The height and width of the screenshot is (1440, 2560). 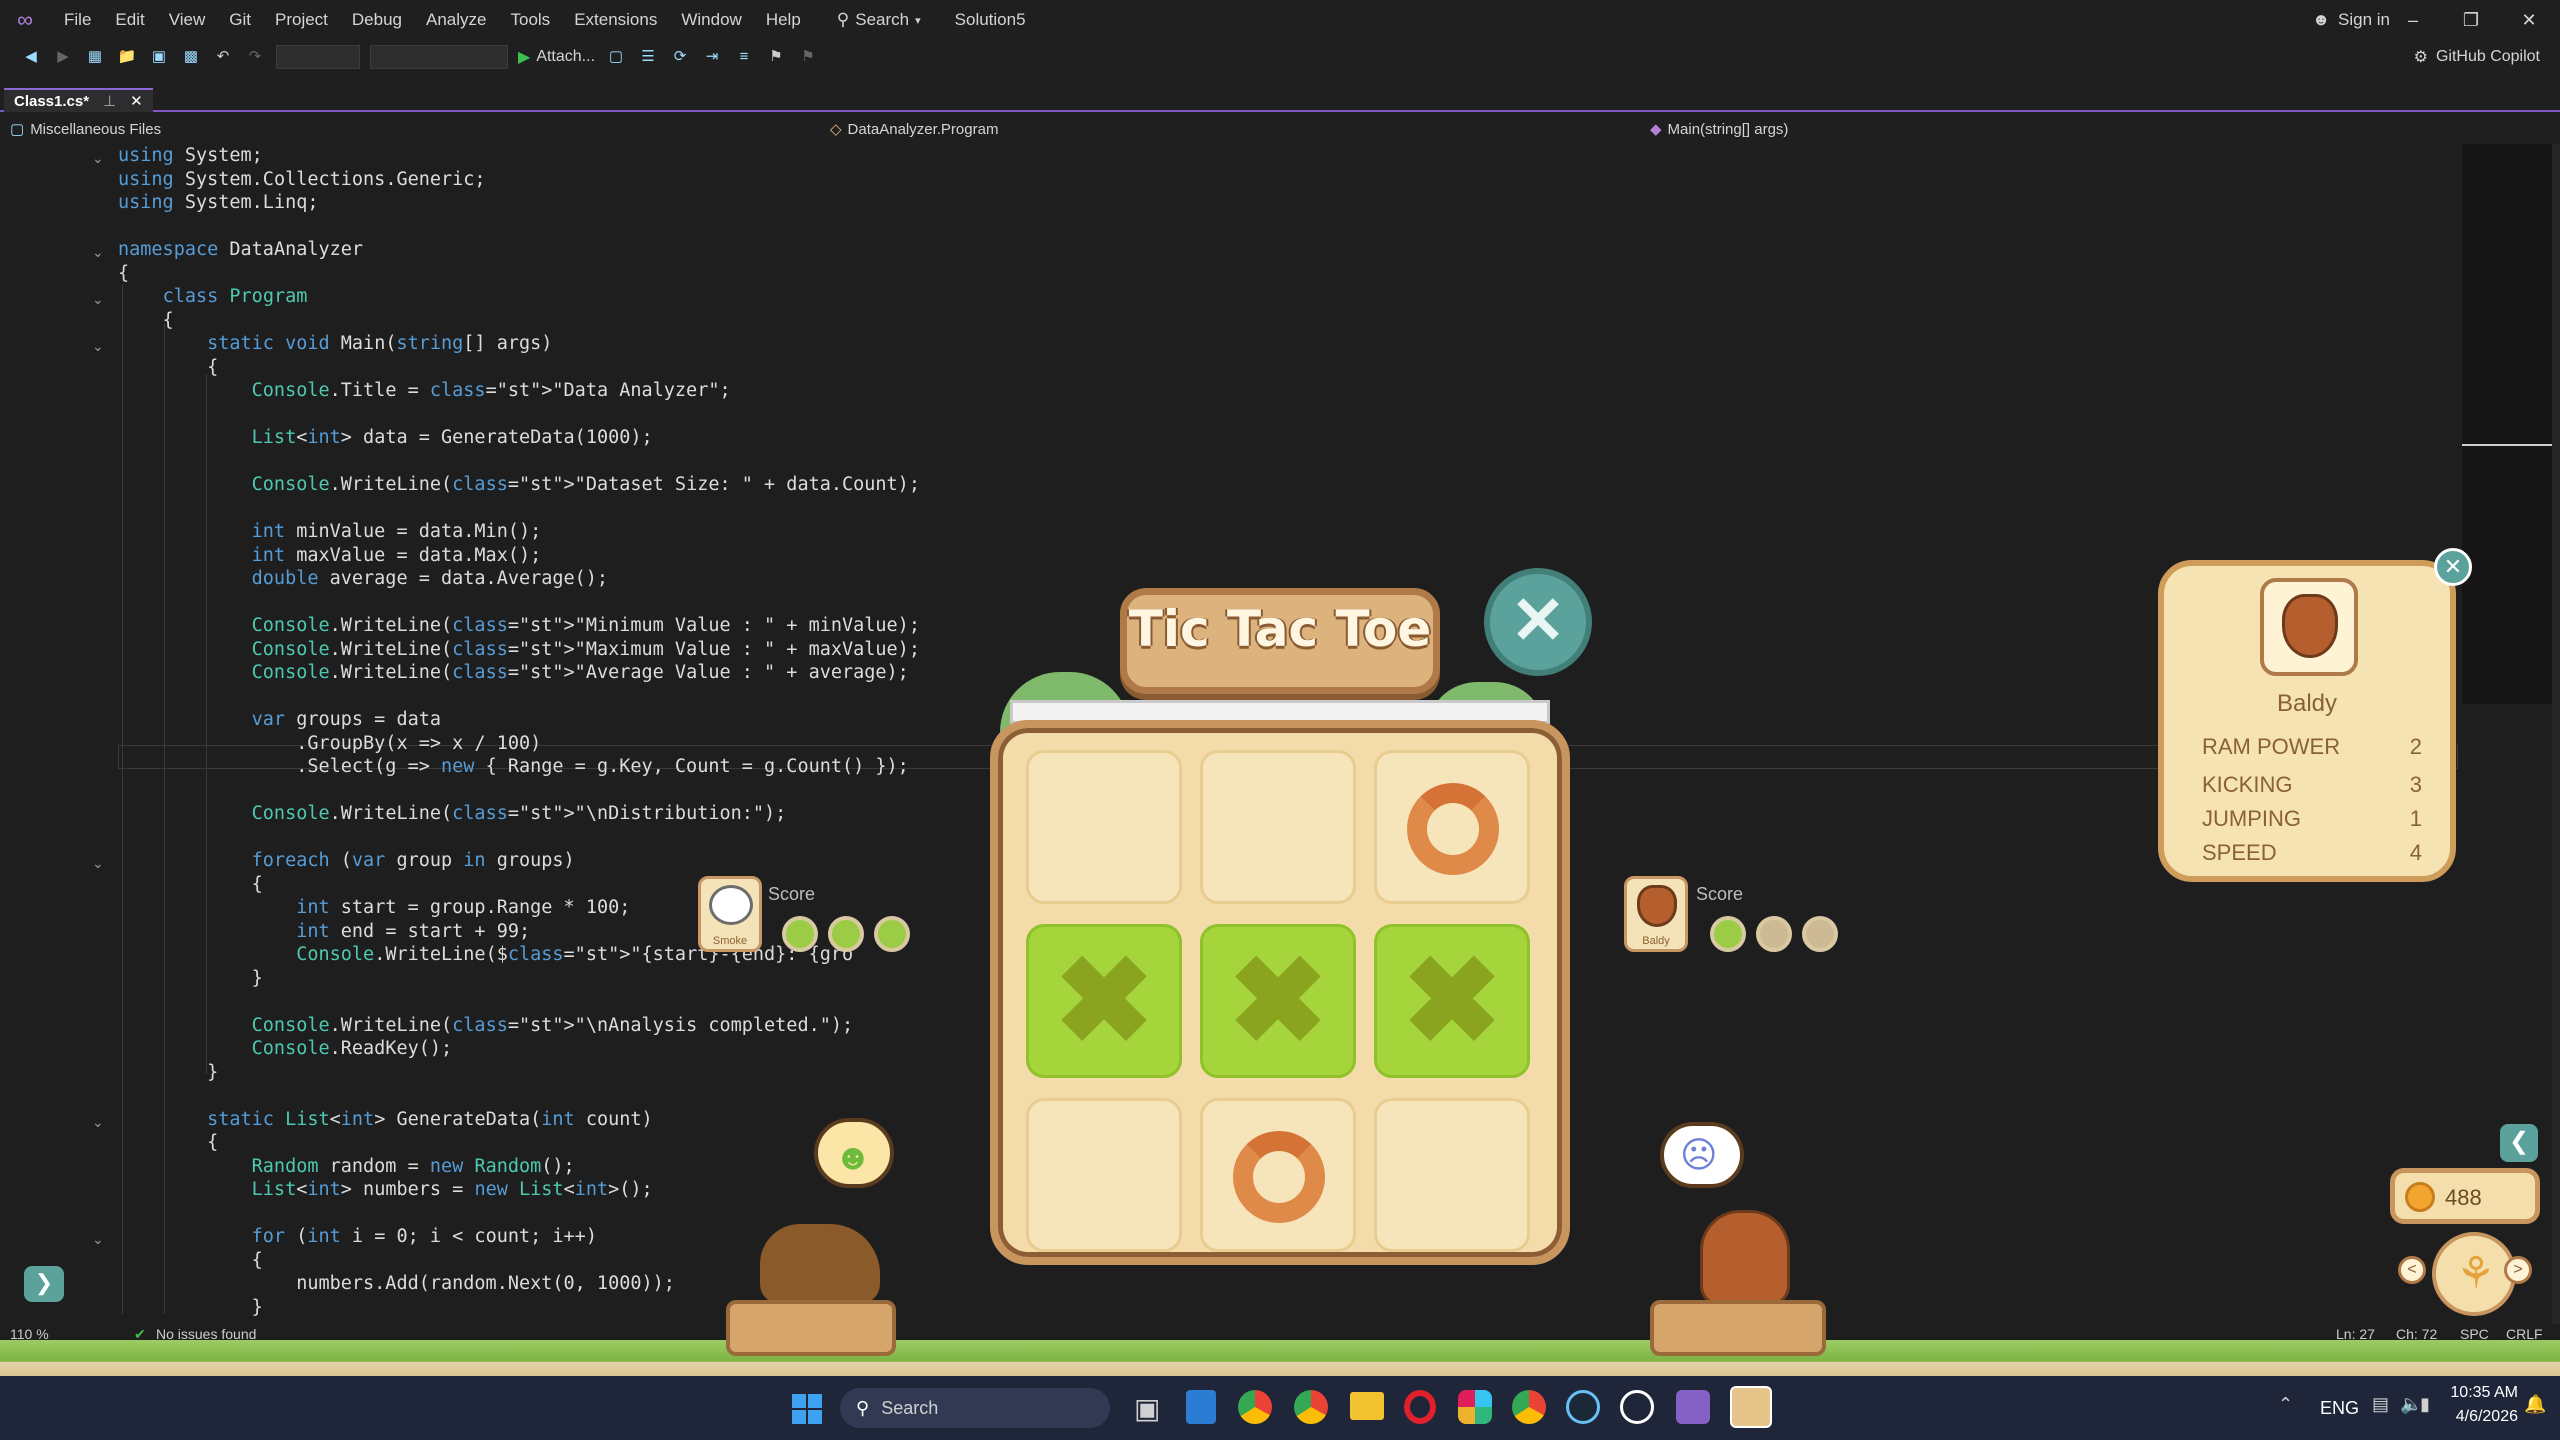 What do you see at coordinates (2507, 424) in the screenshot?
I see `minimap` at bounding box center [2507, 424].